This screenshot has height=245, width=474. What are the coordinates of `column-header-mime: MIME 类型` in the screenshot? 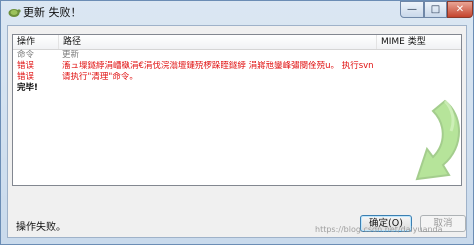 It's located at (419, 42).